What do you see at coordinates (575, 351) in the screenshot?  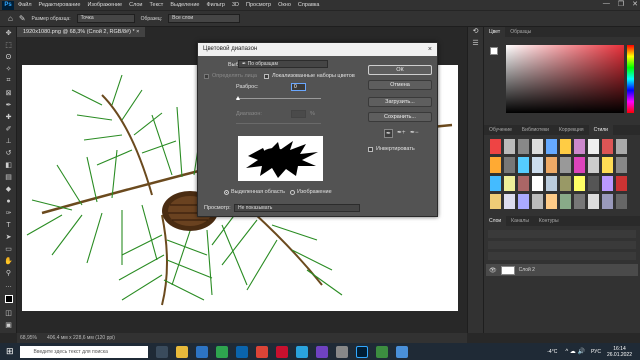 I see `tray-icons: ^ ☁ 🔊` at bounding box center [575, 351].